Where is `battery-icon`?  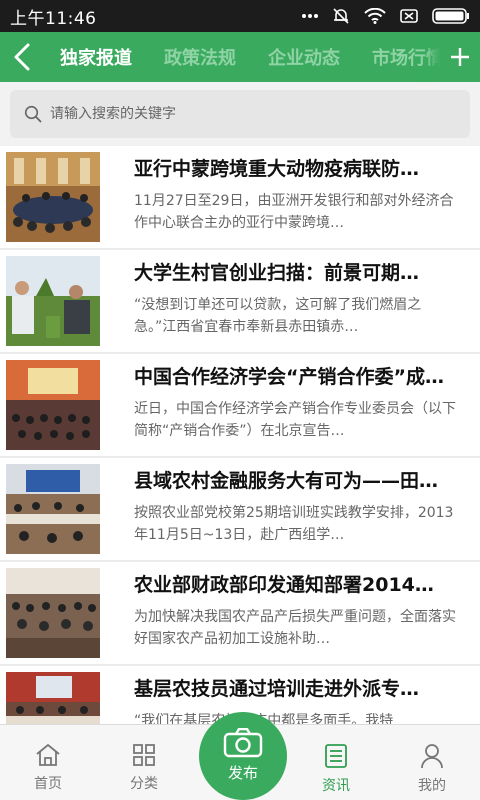 battery-icon is located at coordinates (450, 16).